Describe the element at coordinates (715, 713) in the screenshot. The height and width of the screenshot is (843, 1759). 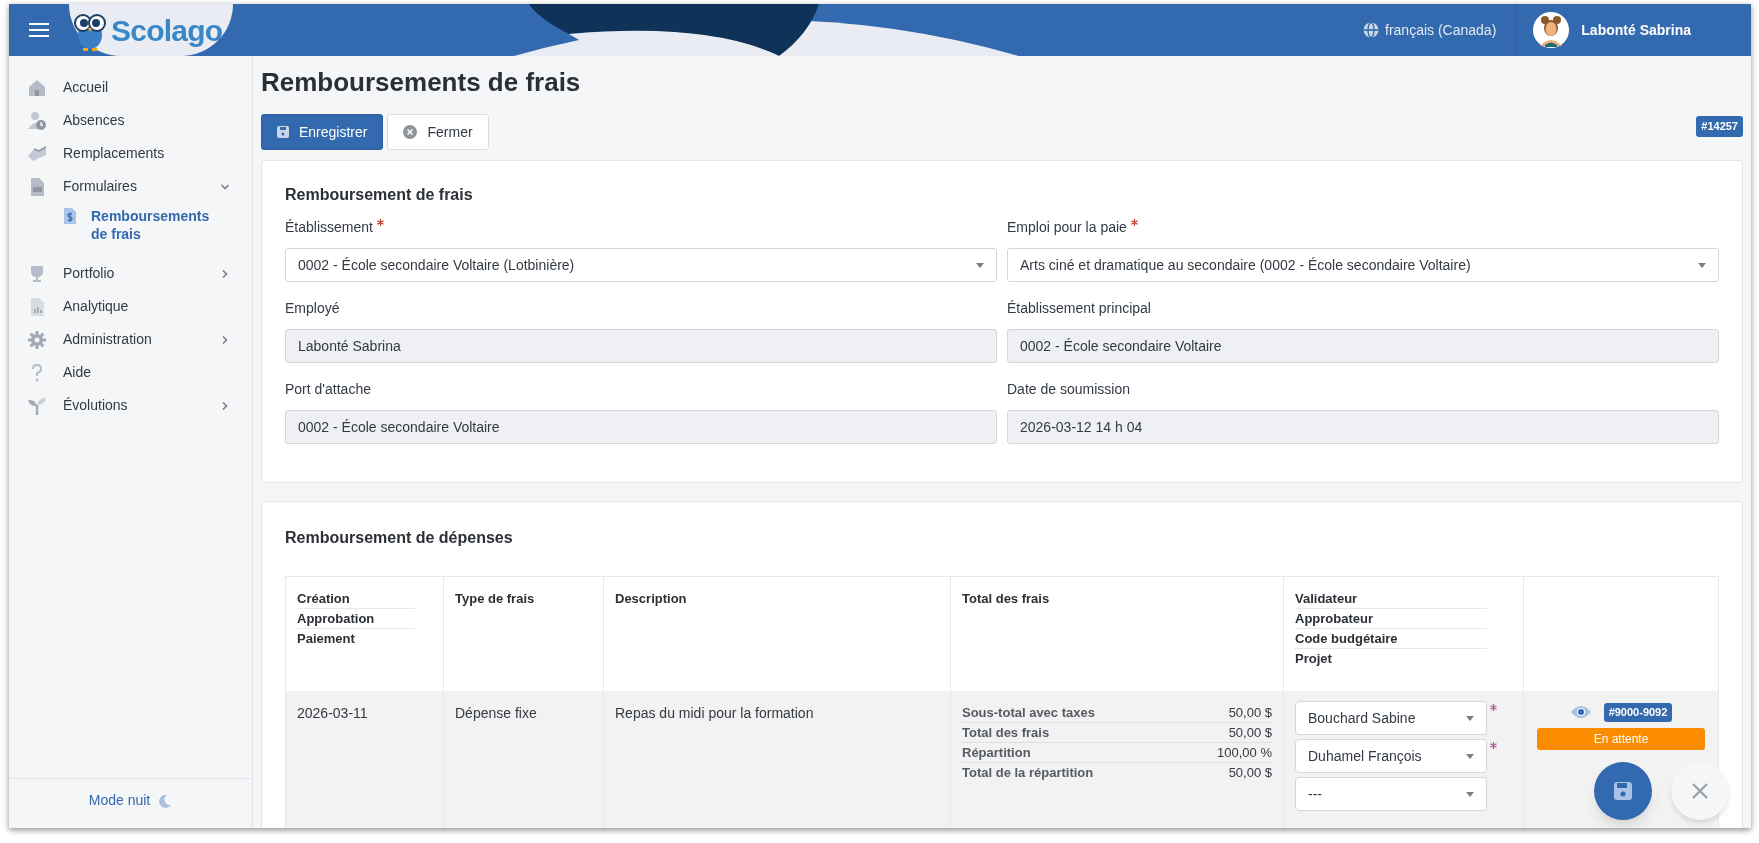
I see `table-cell-text: Repas du midi pour la formation` at that location.